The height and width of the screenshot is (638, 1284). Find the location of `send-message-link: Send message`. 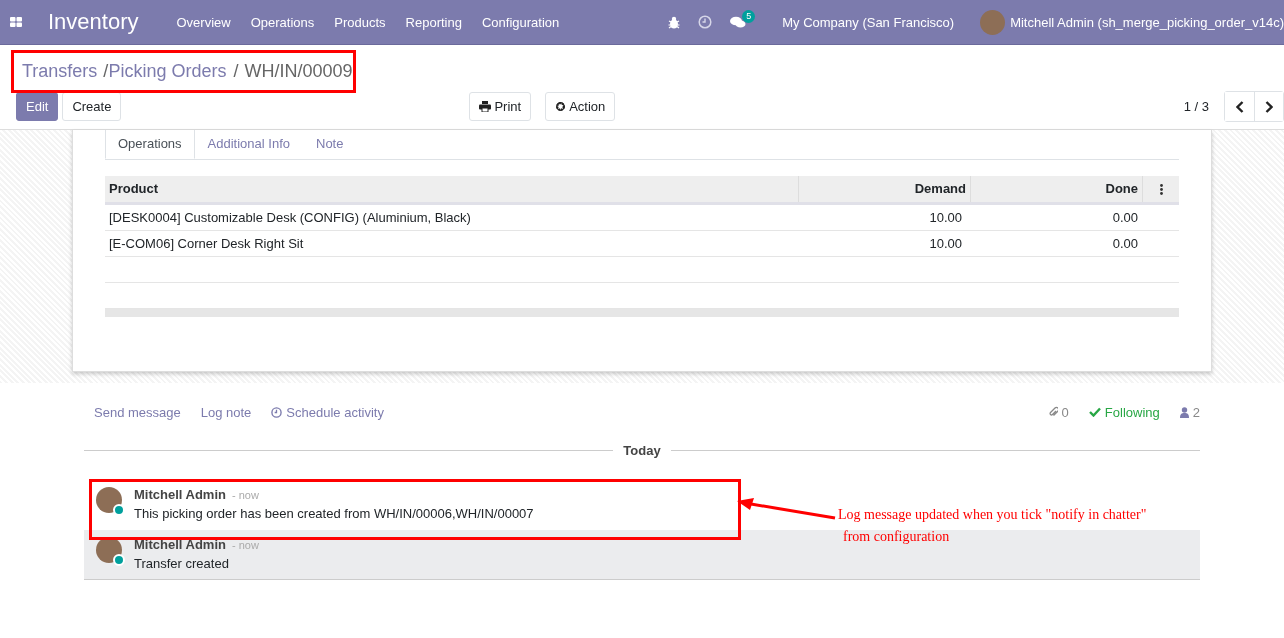

send-message-link: Send message is located at coordinates (137, 412).